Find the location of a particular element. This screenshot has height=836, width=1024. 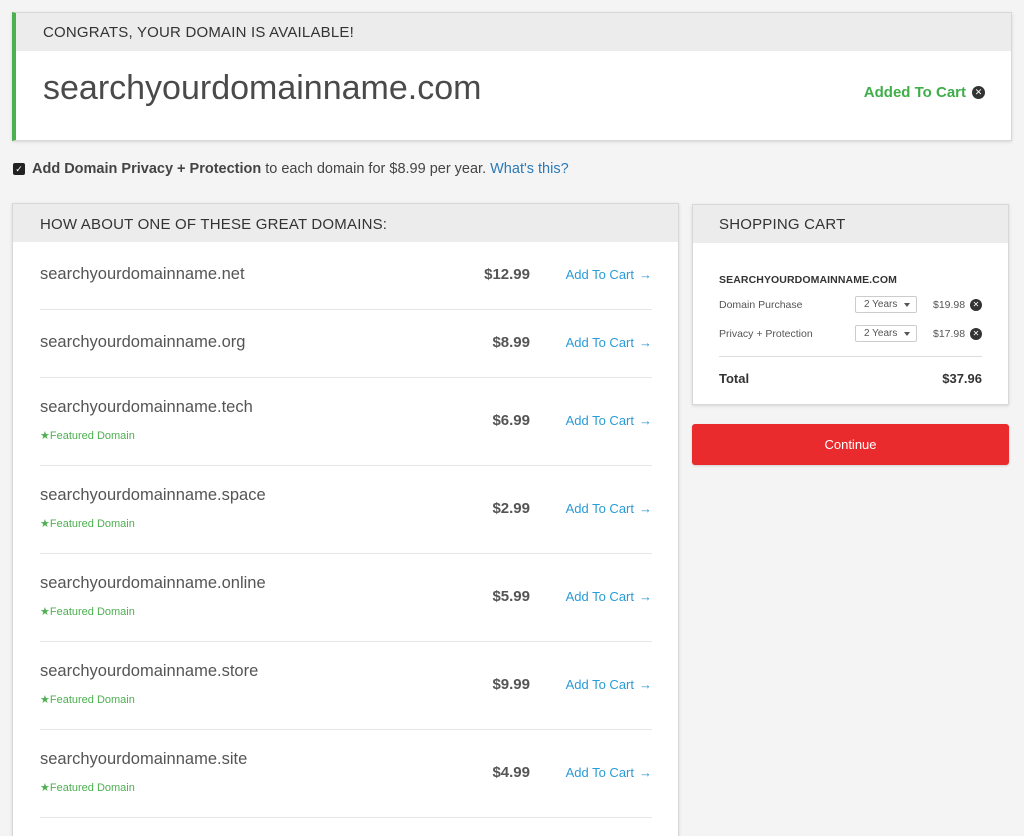

suggestion-price: $6.99 is located at coordinates (511, 420).